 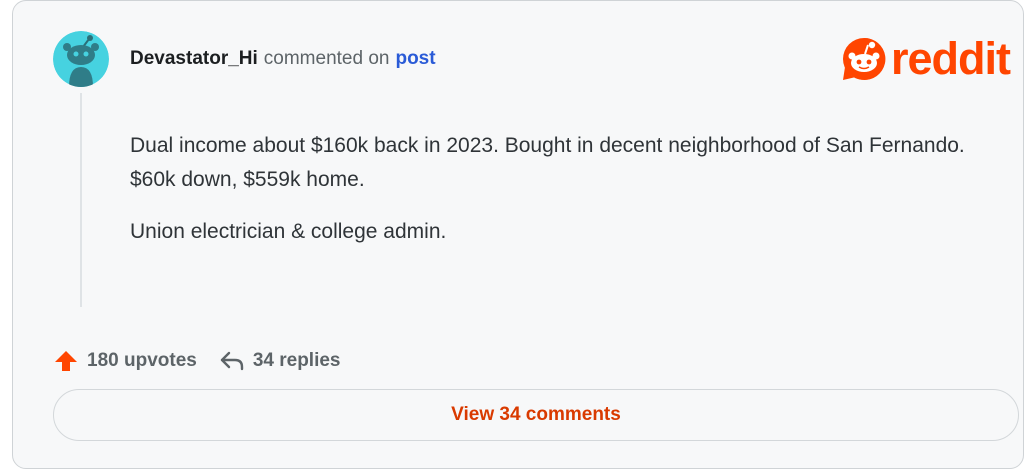 I want to click on comment-header: Devastator_Hi commented on post, so click(x=283, y=59).